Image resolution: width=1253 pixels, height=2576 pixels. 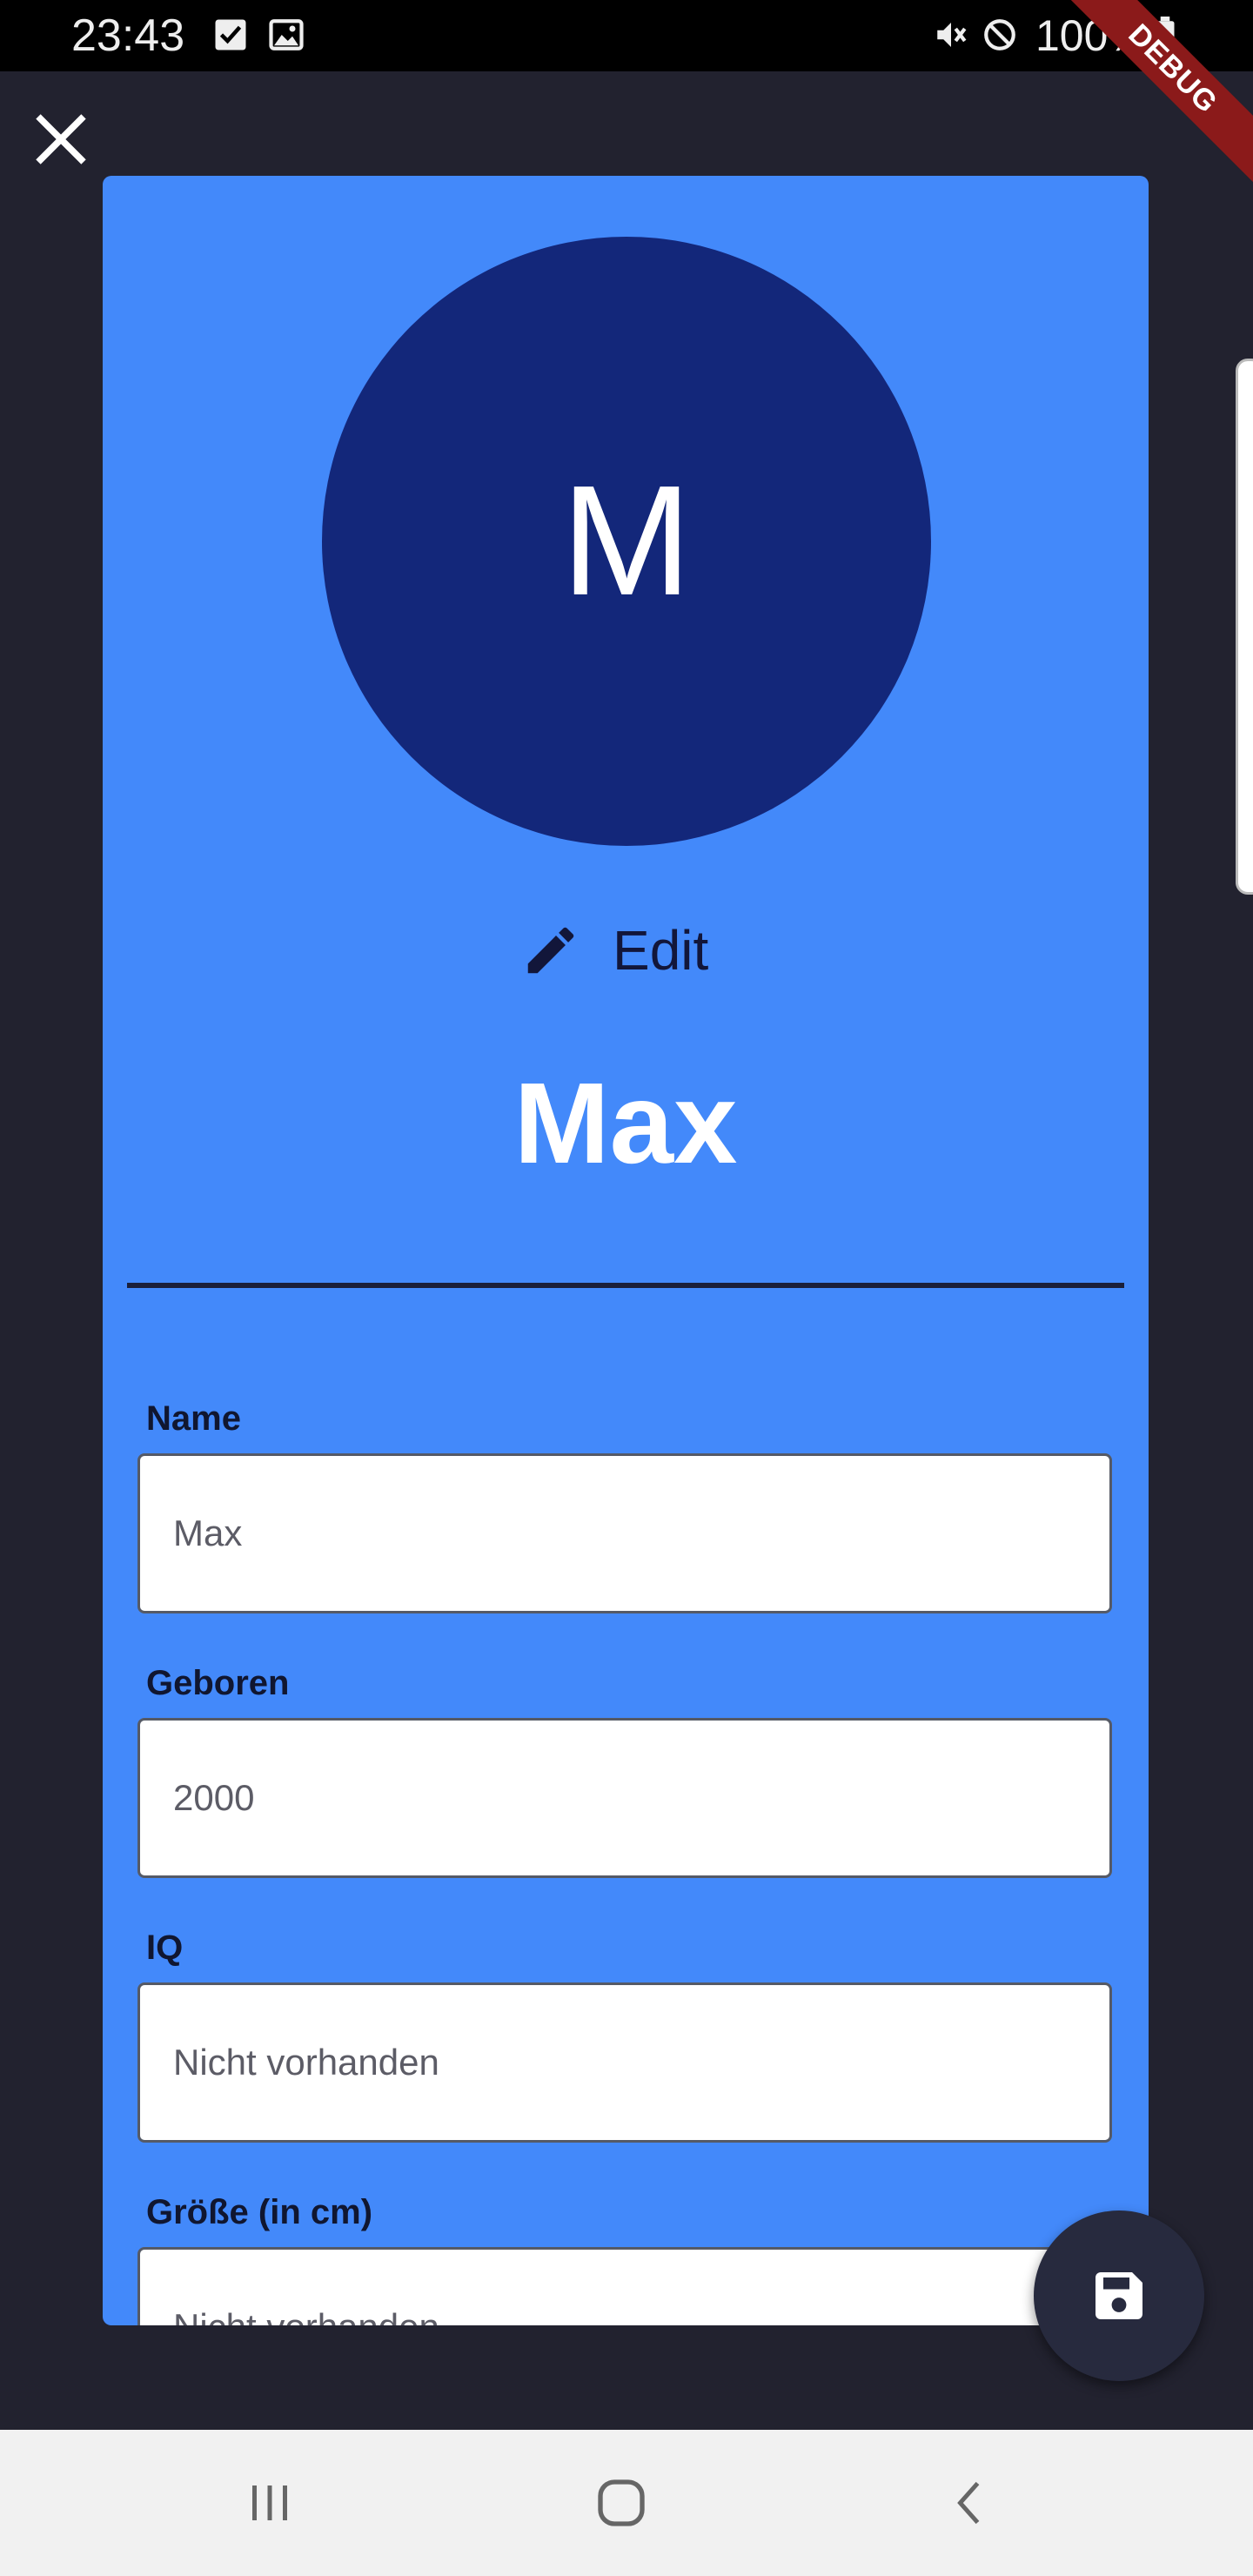 I want to click on navigation-bar, so click(x=626, y=2503).